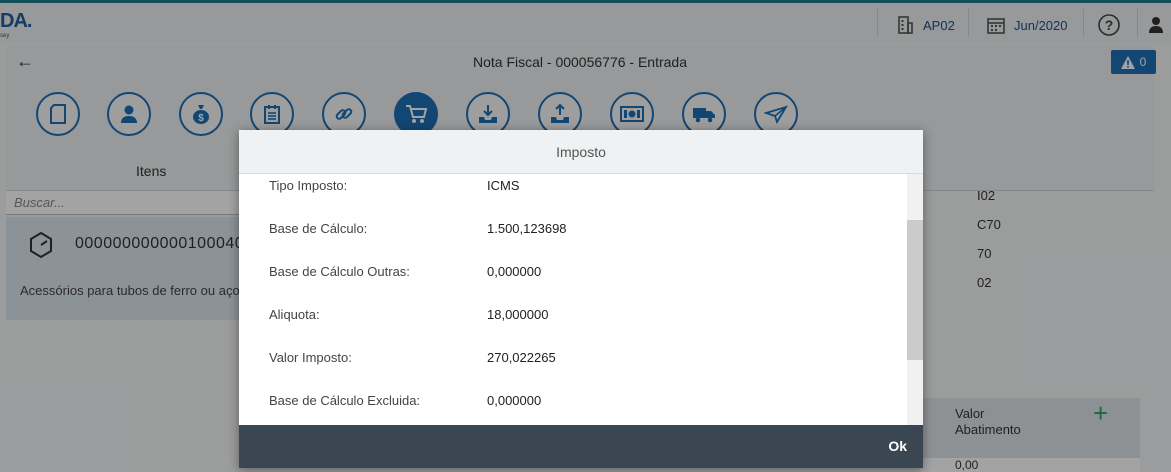 The height and width of the screenshot is (472, 1171). What do you see at coordinates (503, 185) in the screenshot?
I see `field-value: ICMS` at bounding box center [503, 185].